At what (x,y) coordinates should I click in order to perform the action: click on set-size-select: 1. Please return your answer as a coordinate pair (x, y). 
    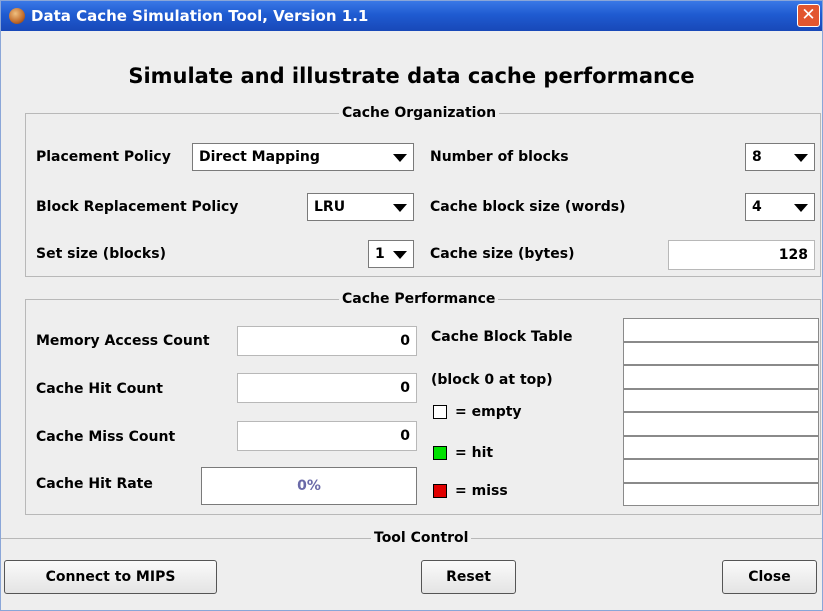
    Looking at the image, I should click on (391, 254).